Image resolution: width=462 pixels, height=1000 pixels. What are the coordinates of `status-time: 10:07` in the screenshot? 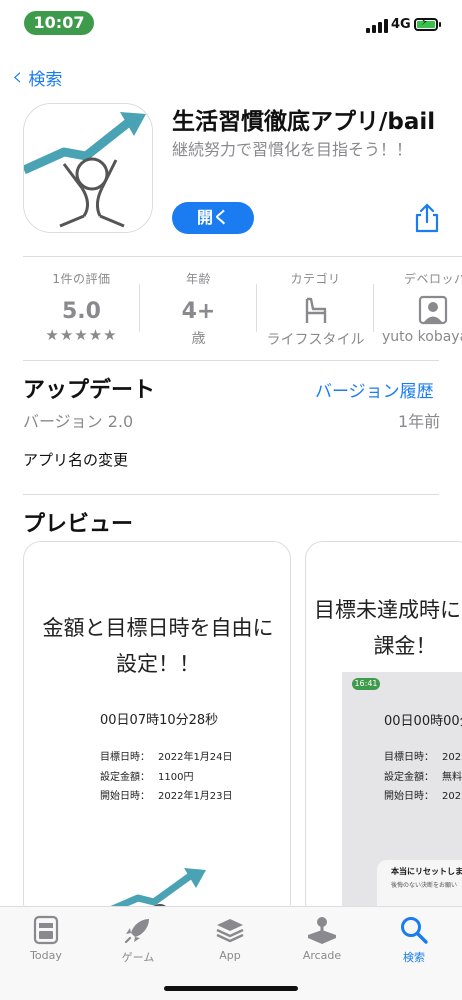 It's located at (59, 23).